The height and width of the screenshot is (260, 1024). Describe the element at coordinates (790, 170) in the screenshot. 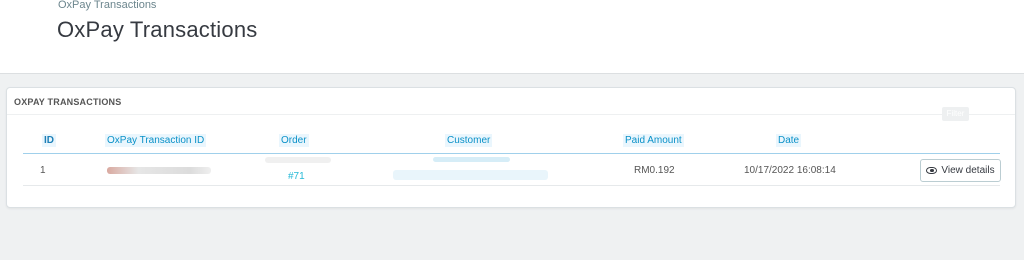

I see `transaction-date: 10/17/2022 16:08:14` at that location.